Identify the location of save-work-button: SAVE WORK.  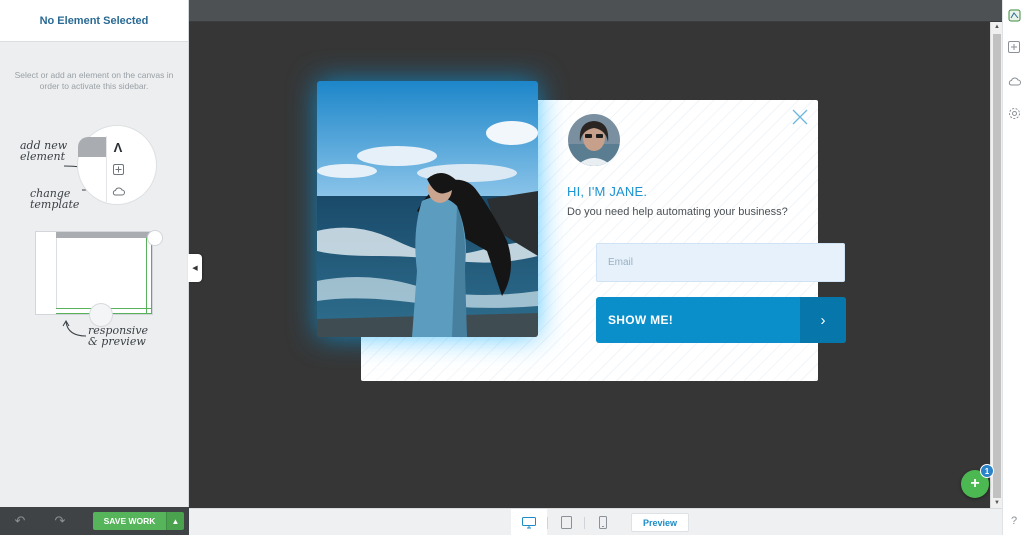
(129, 521).